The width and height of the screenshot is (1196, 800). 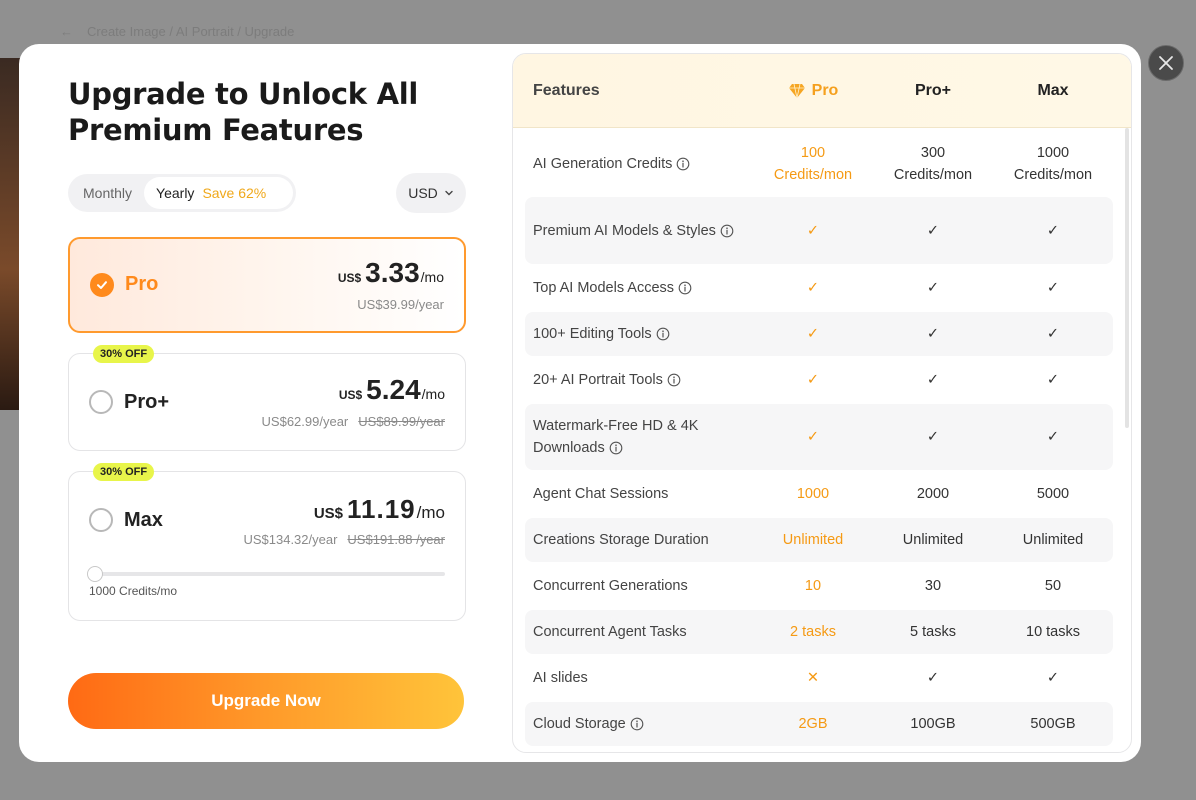 What do you see at coordinates (638, 586) in the screenshot?
I see `feature-name: Concurrent Generations` at bounding box center [638, 586].